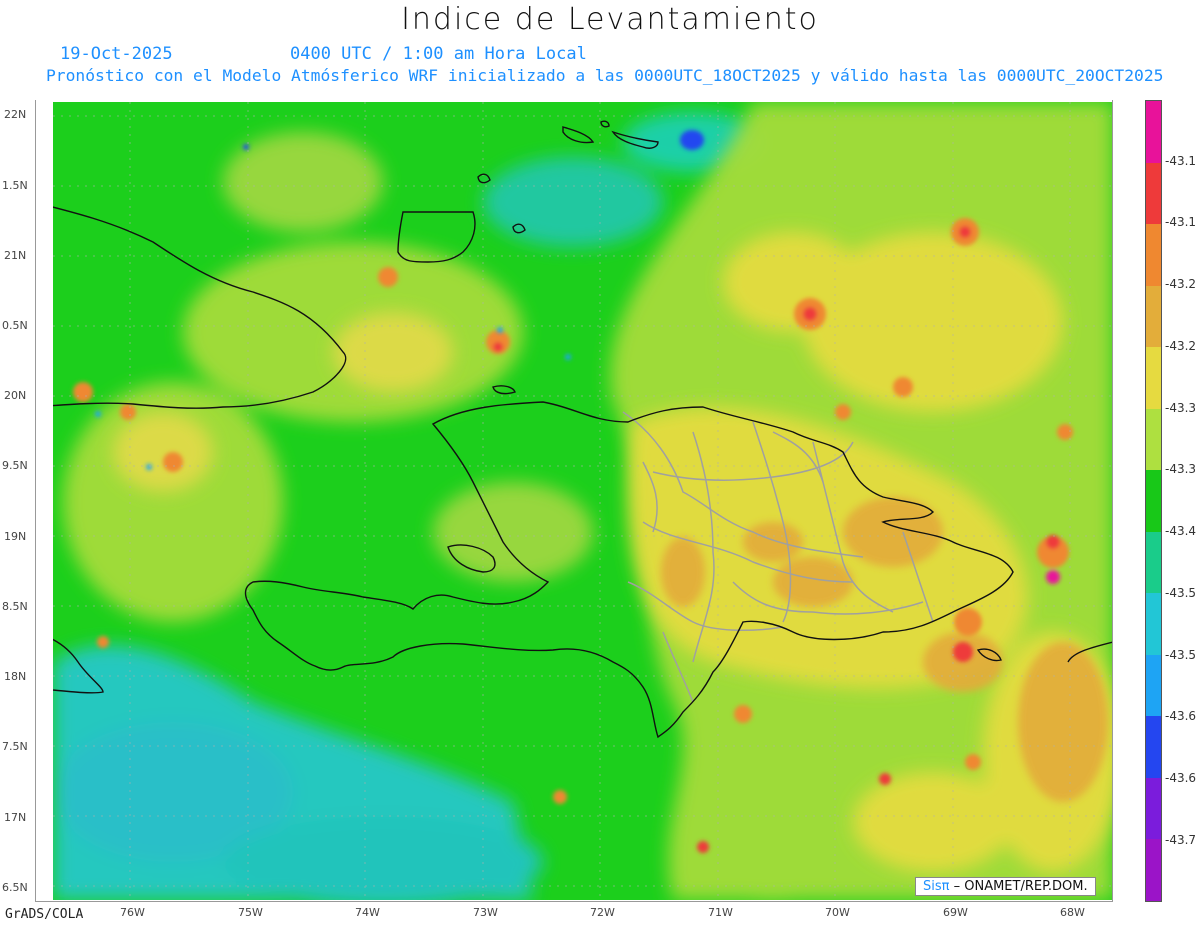  I want to click on lon-label: 68W, so click(1072, 912).